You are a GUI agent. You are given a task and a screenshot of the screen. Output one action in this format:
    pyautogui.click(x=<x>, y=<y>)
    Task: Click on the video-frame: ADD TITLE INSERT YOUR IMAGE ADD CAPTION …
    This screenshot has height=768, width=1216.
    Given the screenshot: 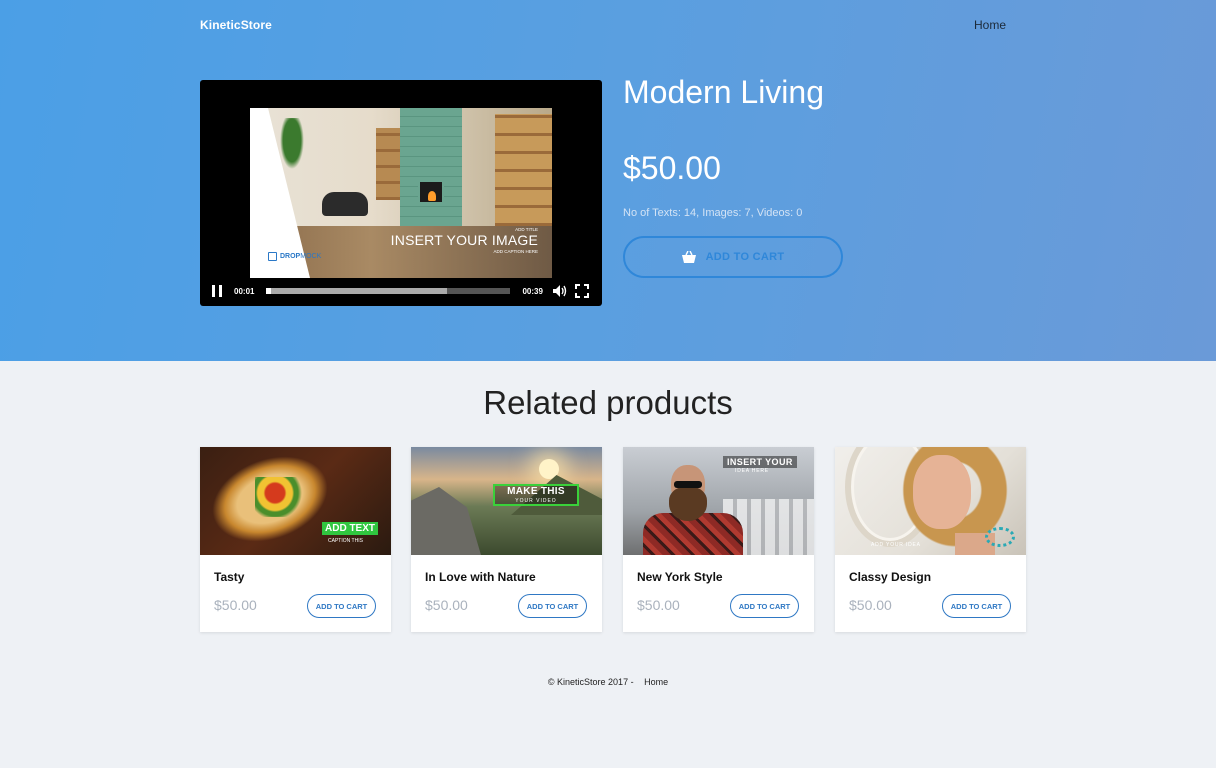 What is the action you would take?
    pyautogui.click(x=401, y=193)
    